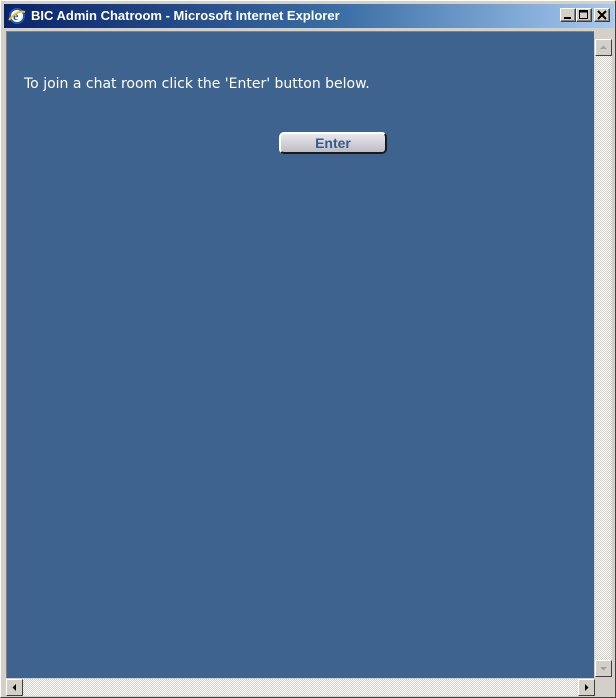 The height and width of the screenshot is (698, 616). I want to click on minimize-button, so click(568, 15).